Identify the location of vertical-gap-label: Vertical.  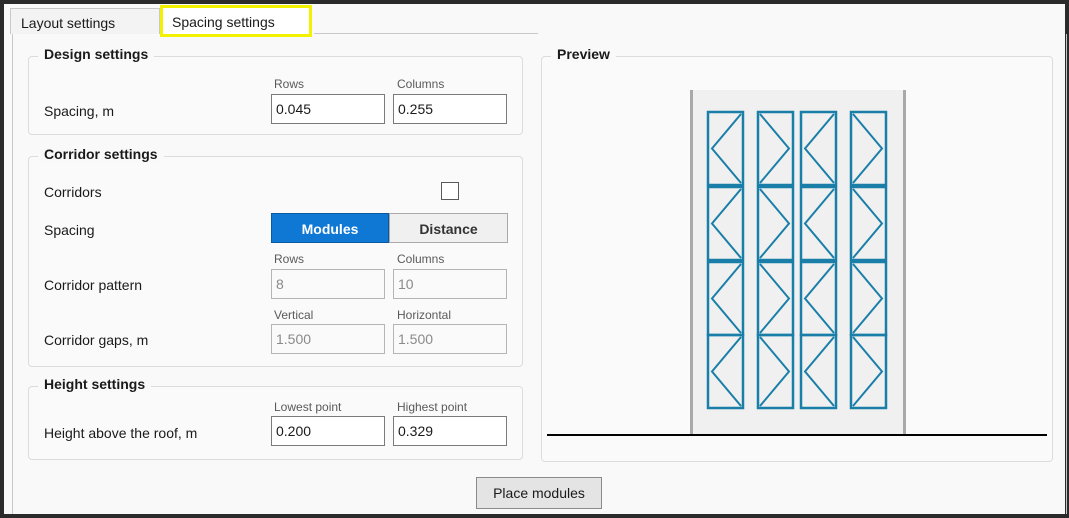
(294, 315).